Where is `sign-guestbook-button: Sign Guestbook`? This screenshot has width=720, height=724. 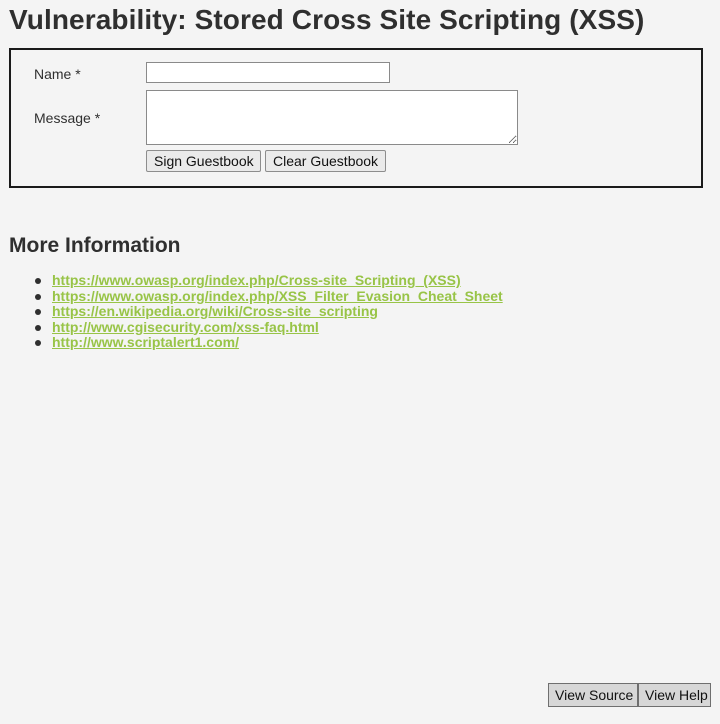 sign-guestbook-button: Sign Guestbook is located at coordinates (203, 161).